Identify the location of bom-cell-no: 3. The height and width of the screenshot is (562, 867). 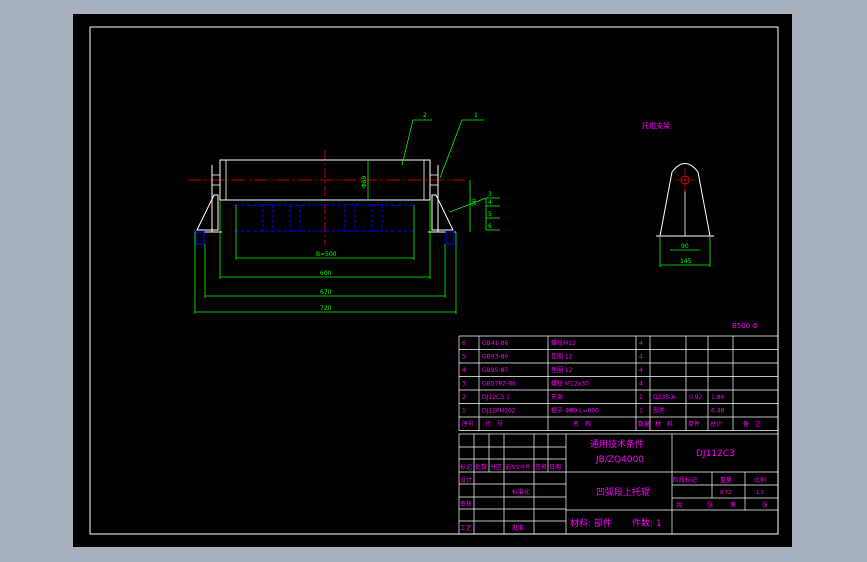
(464, 384).